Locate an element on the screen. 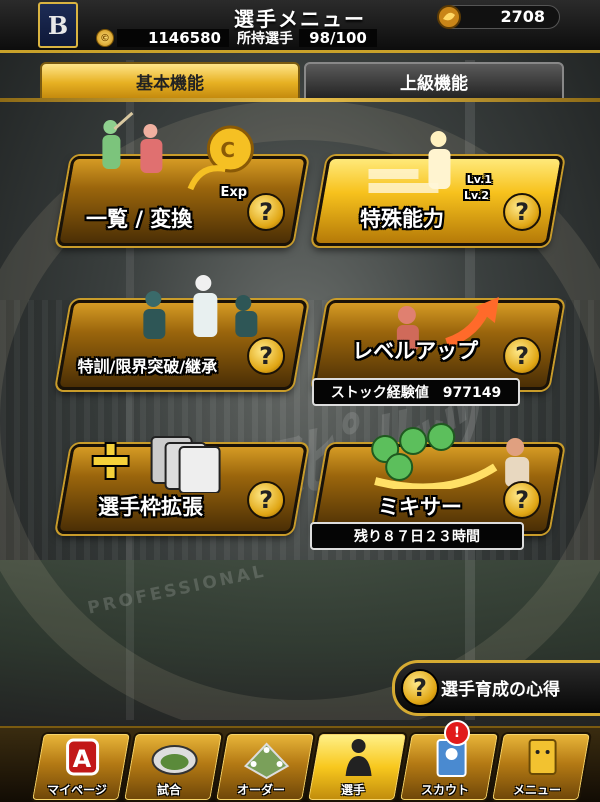 This screenshot has width=600, height=802. pitcher-art-icon is located at coordinates (409, 162).